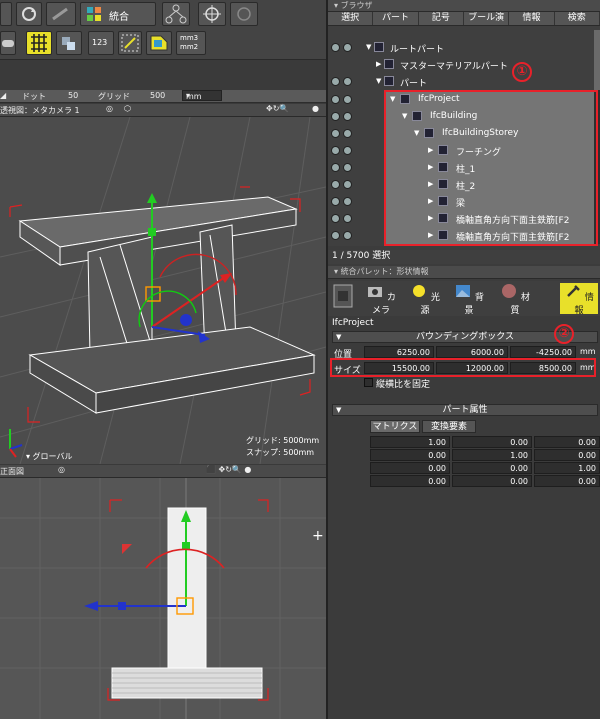  What do you see at coordinates (454, 67) in the screenshot?
I see `tree-item-label: マスターマテリアルパート` at bounding box center [454, 67].